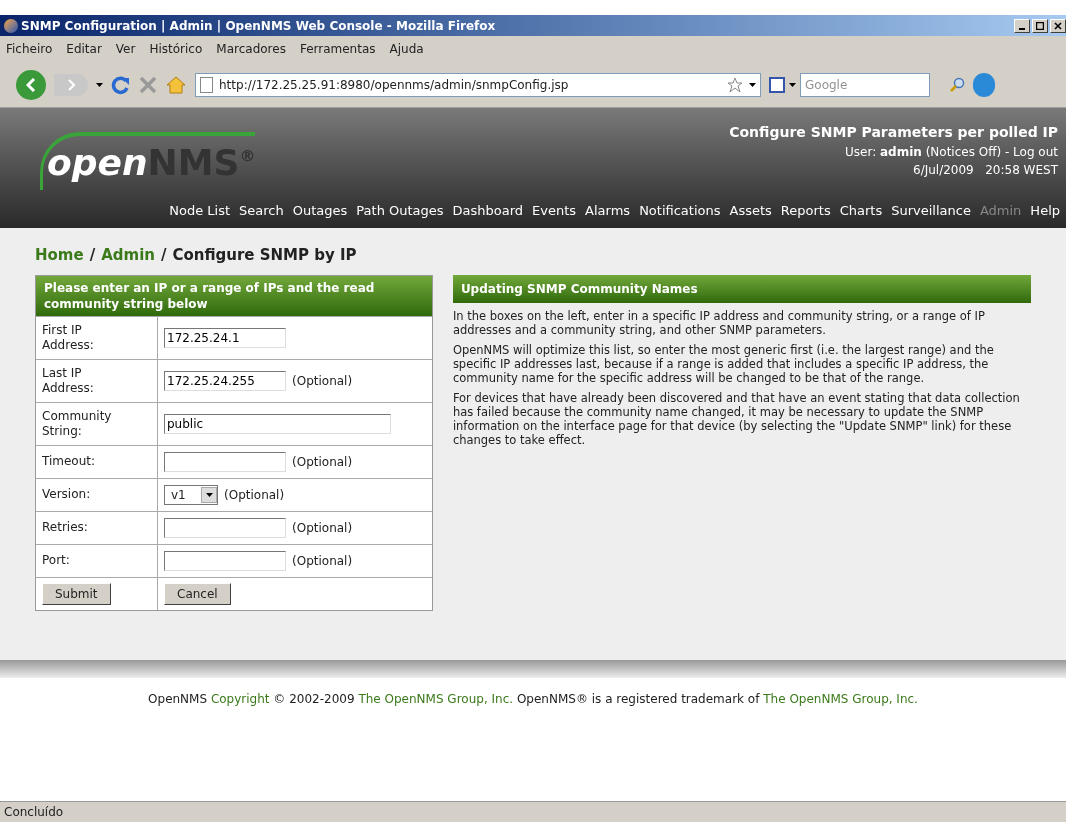  Describe the element at coordinates (65, 527) in the screenshot. I see `field-label: Retries:` at that location.